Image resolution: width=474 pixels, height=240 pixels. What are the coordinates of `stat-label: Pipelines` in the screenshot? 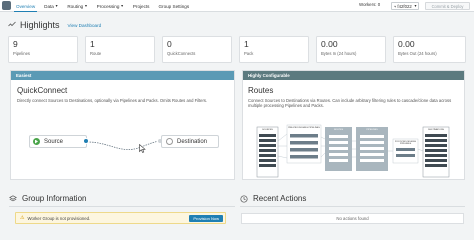 It's located at (21, 53).